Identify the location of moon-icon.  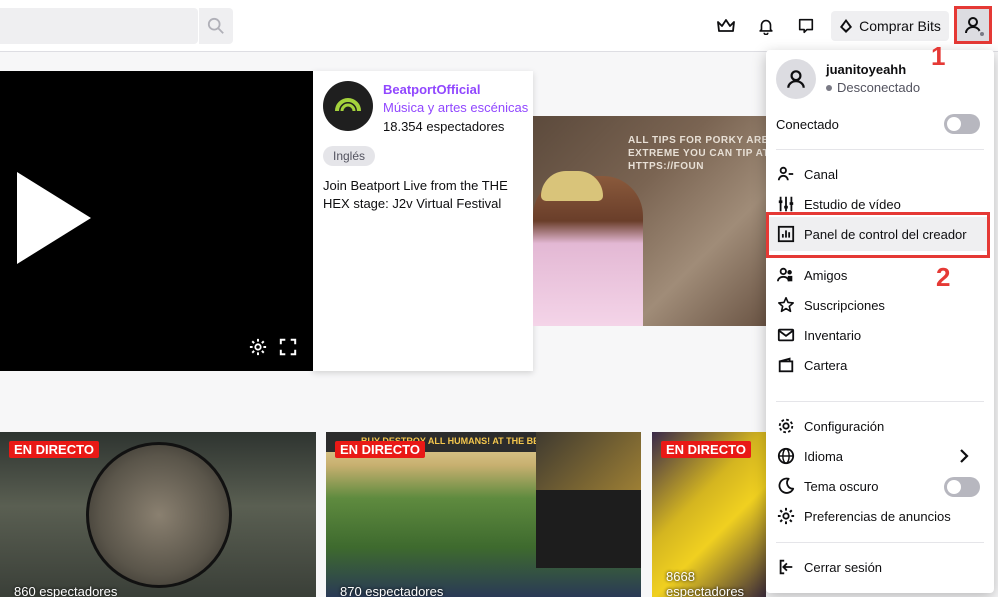
(786, 486).